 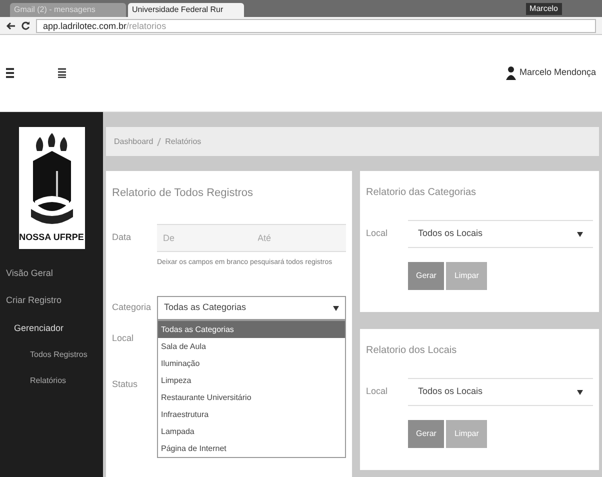 I want to click on dropdown-option: Todas as Categorias, so click(x=251, y=329).